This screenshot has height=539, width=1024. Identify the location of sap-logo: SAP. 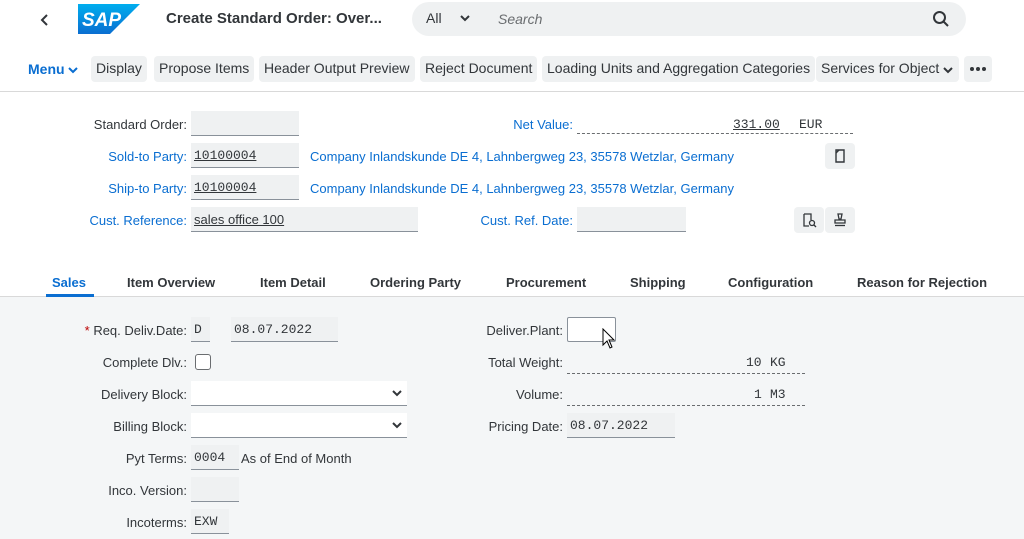
(109, 19).